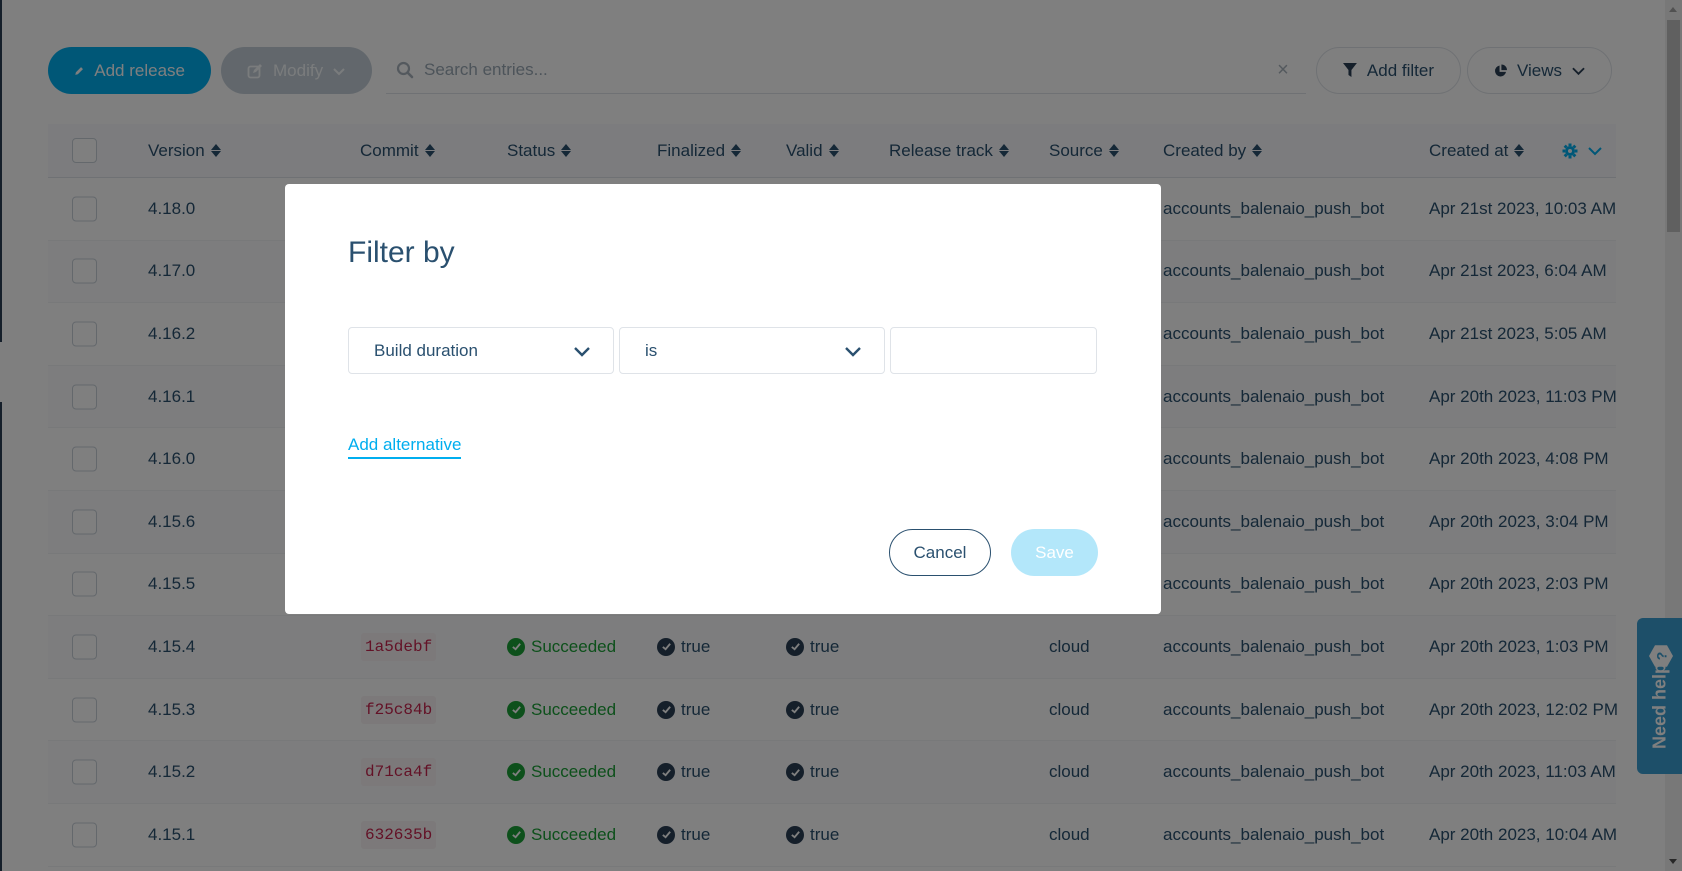  Describe the element at coordinates (405, 447) in the screenshot. I see `add-alternative-link: Add alternative` at that location.